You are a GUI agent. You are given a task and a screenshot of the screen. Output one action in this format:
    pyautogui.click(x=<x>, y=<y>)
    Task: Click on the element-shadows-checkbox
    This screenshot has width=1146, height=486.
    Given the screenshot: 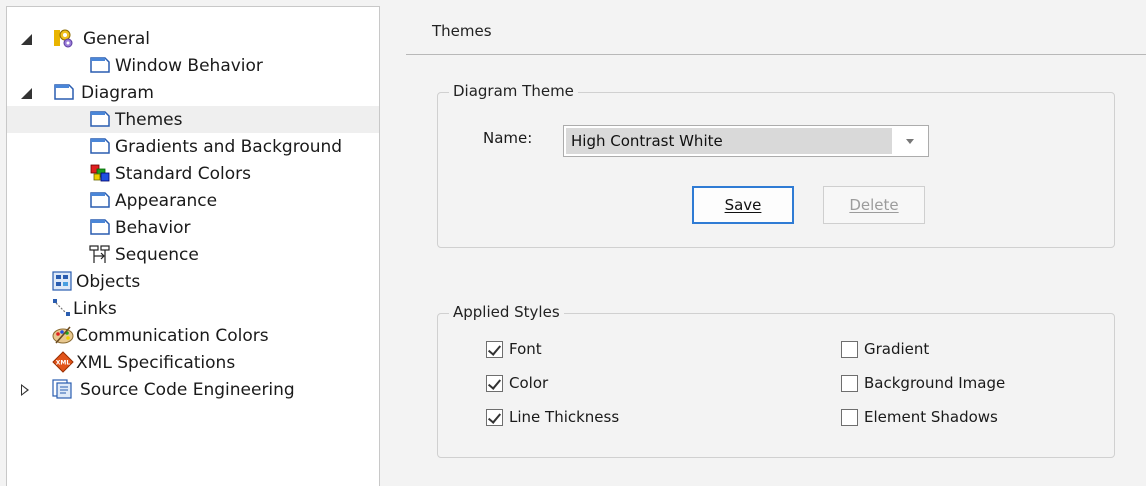 What is the action you would take?
    pyautogui.click(x=849, y=417)
    